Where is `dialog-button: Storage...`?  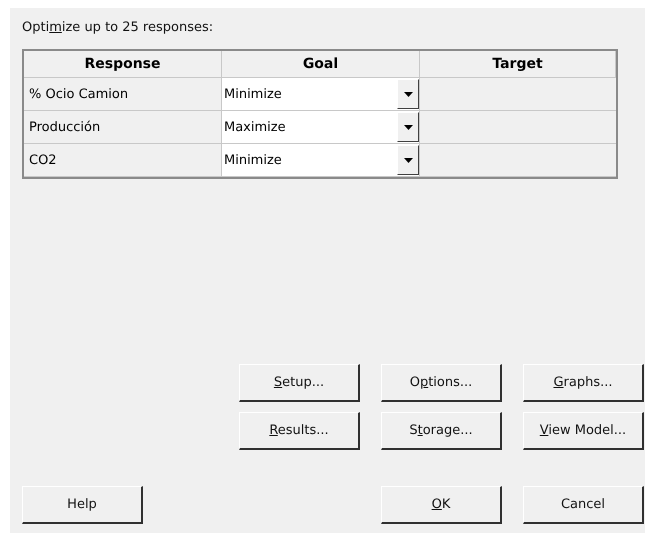
dialog-button: Storage... is located at coordinates (441, 431).